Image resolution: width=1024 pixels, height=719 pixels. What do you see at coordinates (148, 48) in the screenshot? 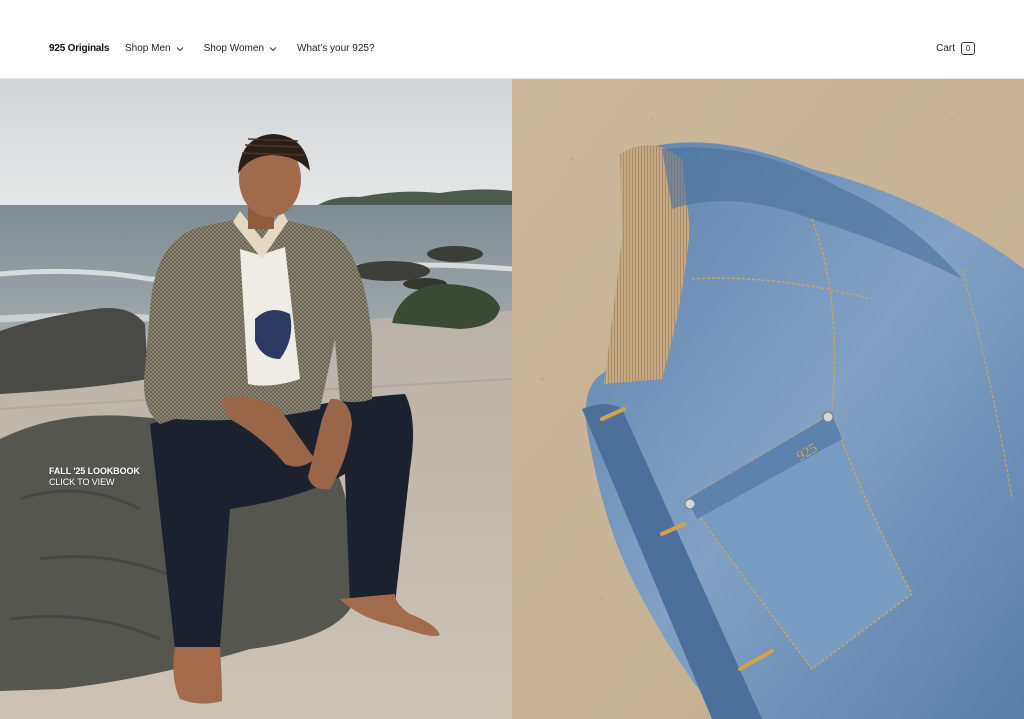
I see `nav-shop-men-label: Shop Men` at bounding box center [148, 48].